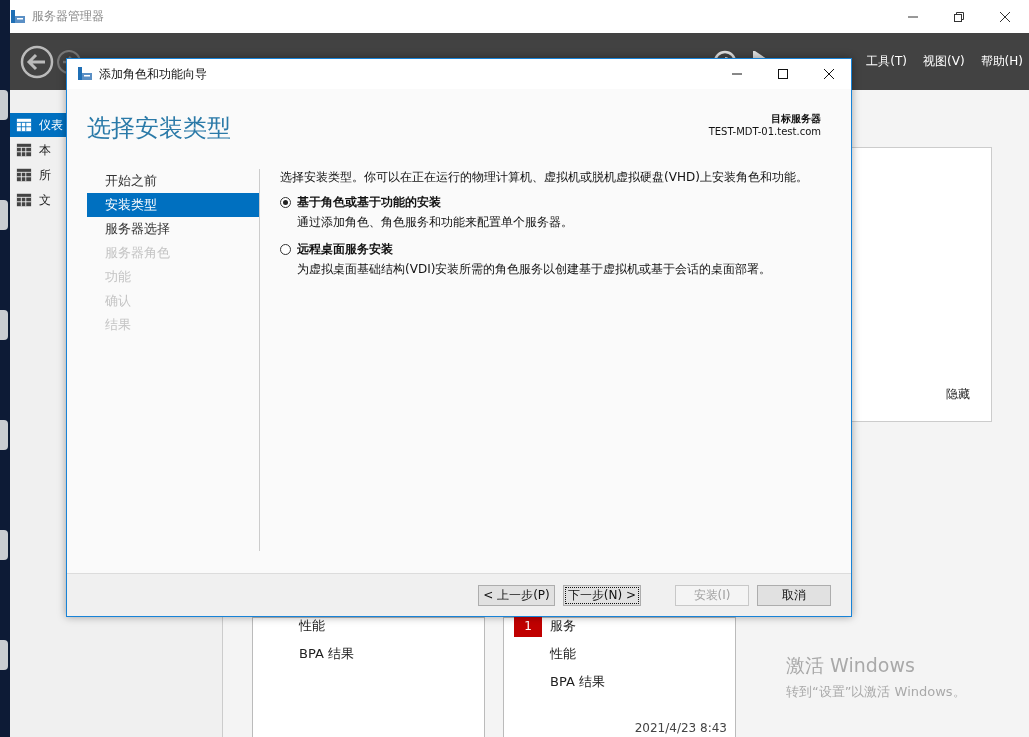 The height and width of the screenshot is (737, 1029). I want to click on intro-text: 选择安装类型。你可以在正在运行的物理计算机、虚拟机或脱机虚拟硬盘(VHD)上安装角色和功能。, so click(544, 177).